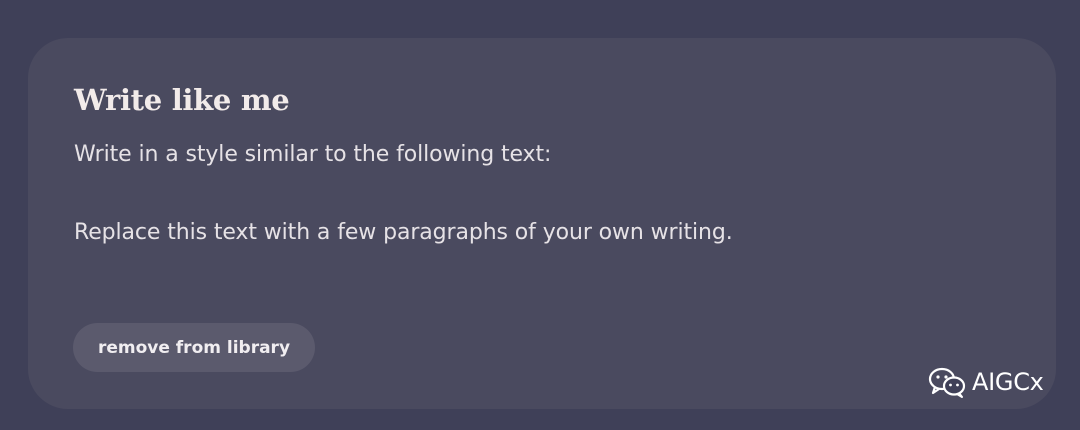  Describe the element at coordinates (1008, 382) in the screenshot. I see `watermark-text: AIGCx` at that location.